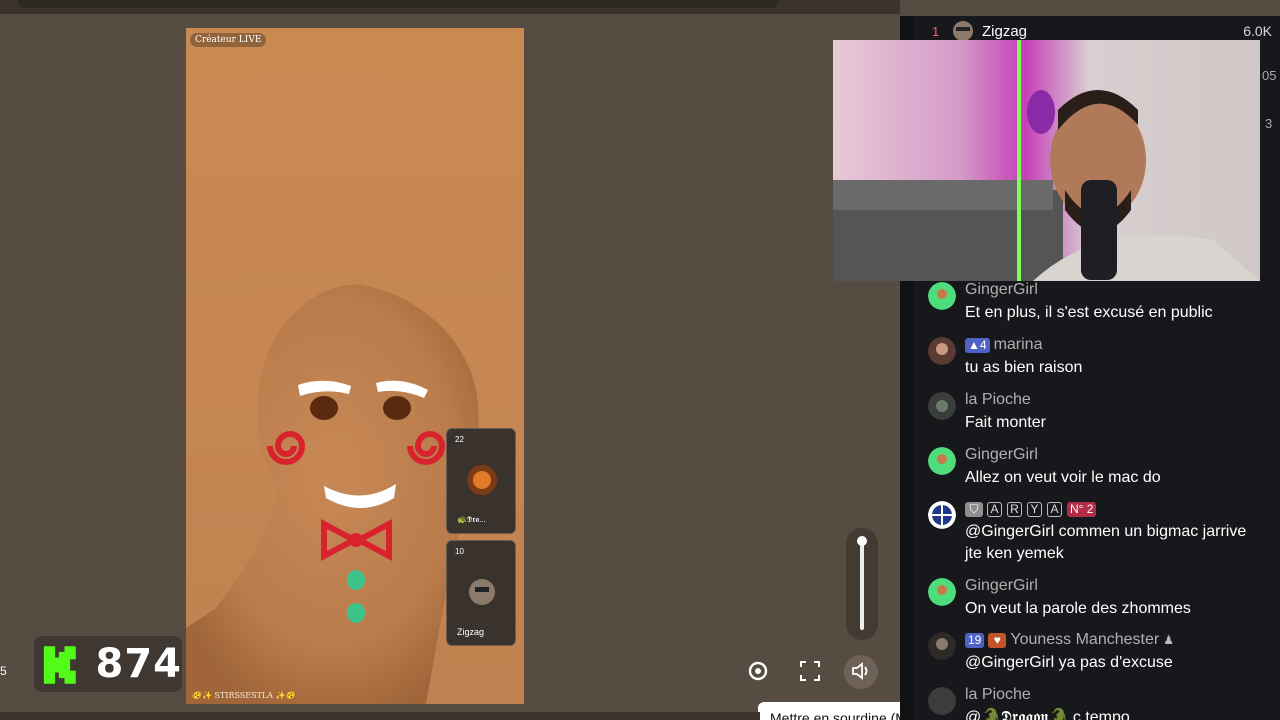  I want to click on sub-badge: 19, so click(975, 640).